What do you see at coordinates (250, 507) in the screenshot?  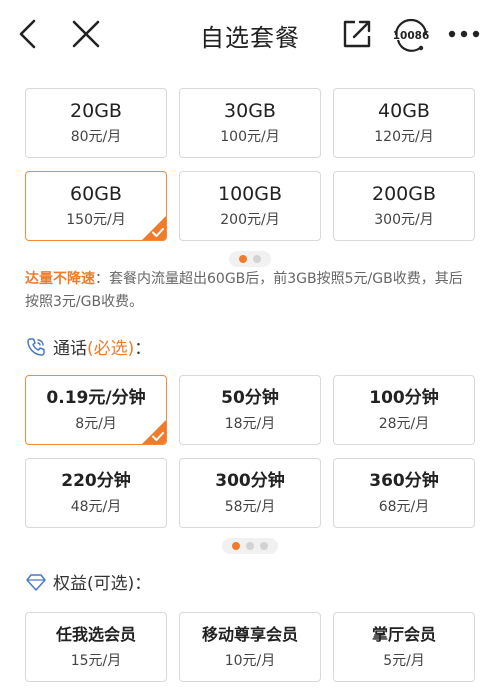 I see `plan-price: 58元/月` at bounding box center [250, 507].